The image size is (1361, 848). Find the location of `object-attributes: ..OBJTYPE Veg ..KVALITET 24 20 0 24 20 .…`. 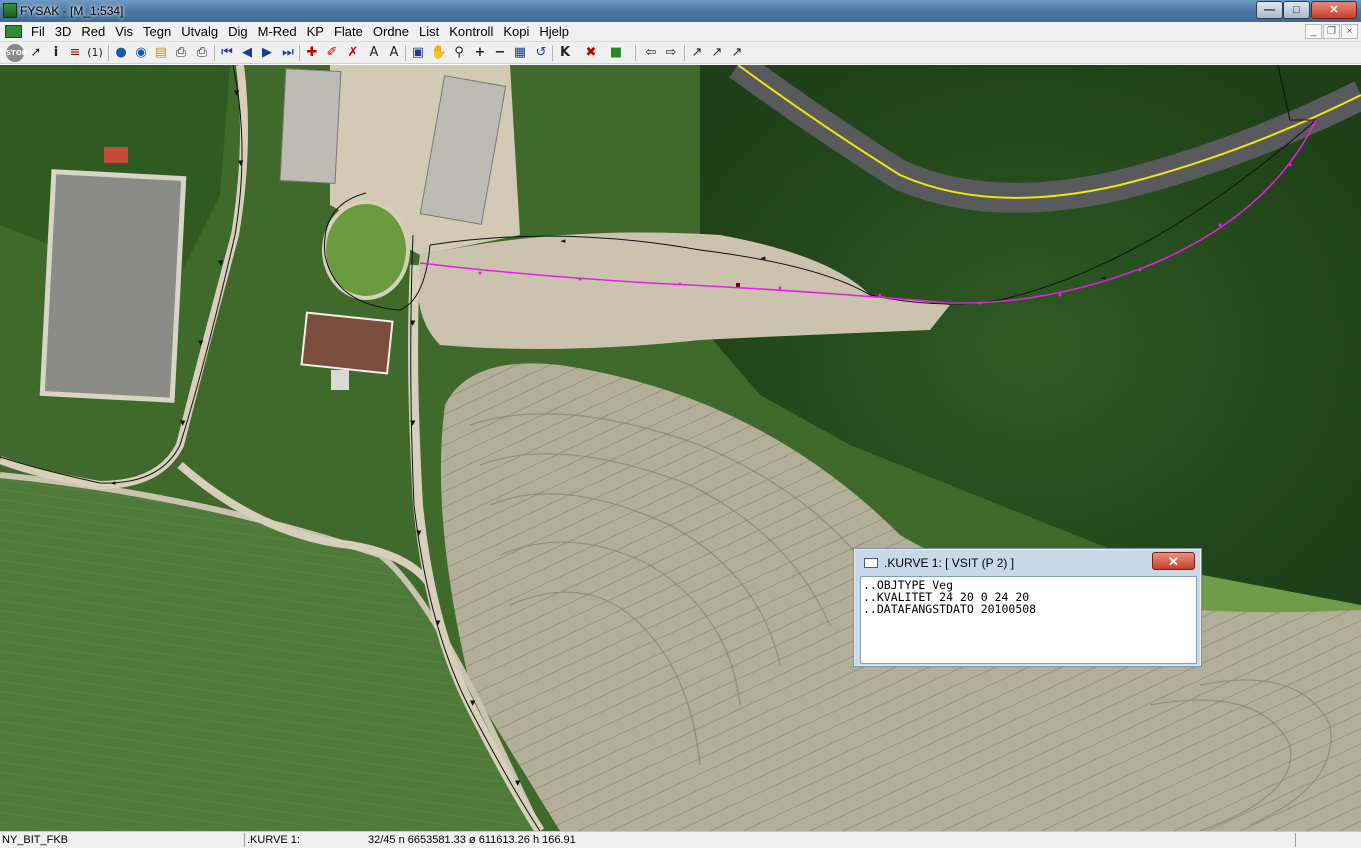

object-attributes: ..OBJTYPE Veg ..KVALITET 24 20 0 24 20 .… is located at coordinates (1028, 620).